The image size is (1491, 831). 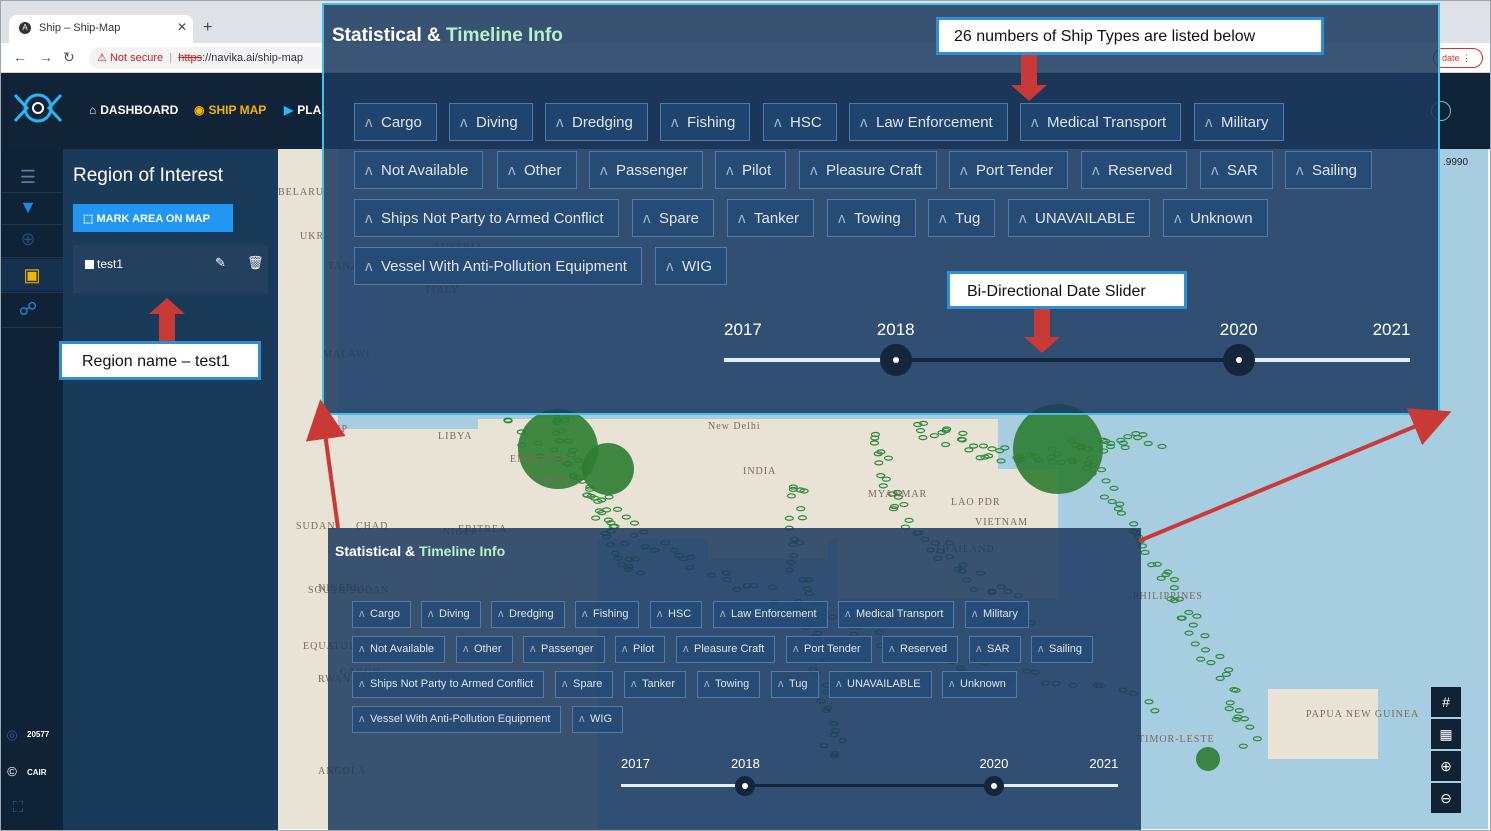 I want to click on callout-arrow-date-slider, so click(x=1042, y=330).